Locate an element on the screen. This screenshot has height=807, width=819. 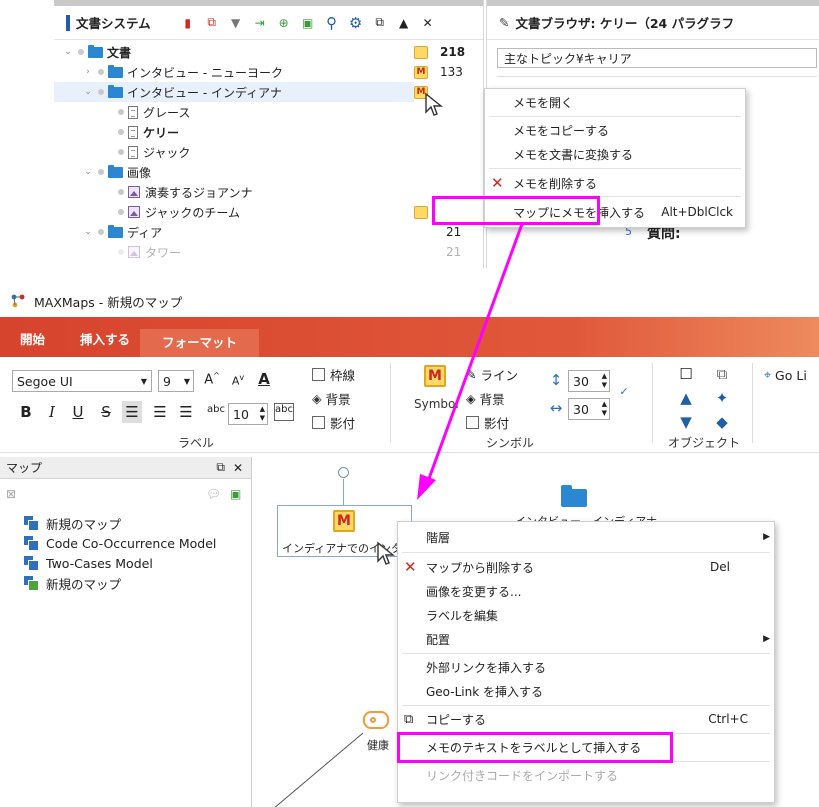
menu-item-remove-from-map: ✕ マップから削除する Del is located at coordinates (586, 567).